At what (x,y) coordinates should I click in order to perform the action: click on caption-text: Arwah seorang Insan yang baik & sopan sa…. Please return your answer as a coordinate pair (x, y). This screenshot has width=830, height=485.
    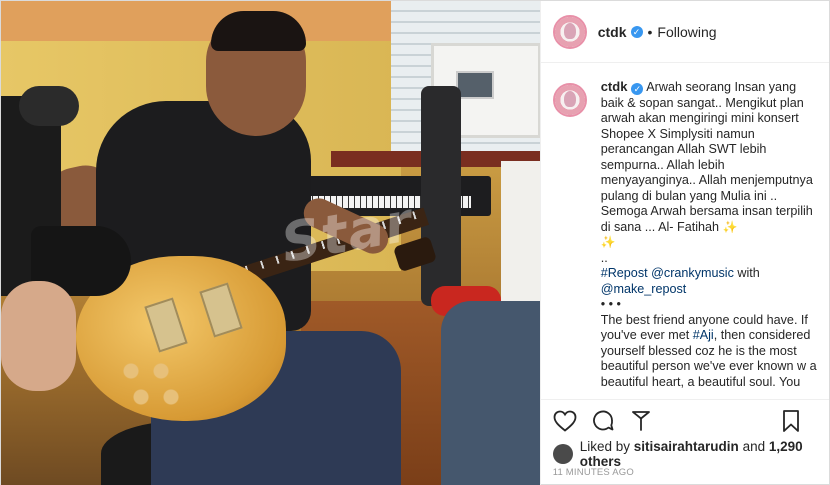
    Looking at the image, I should click on (706, 157).